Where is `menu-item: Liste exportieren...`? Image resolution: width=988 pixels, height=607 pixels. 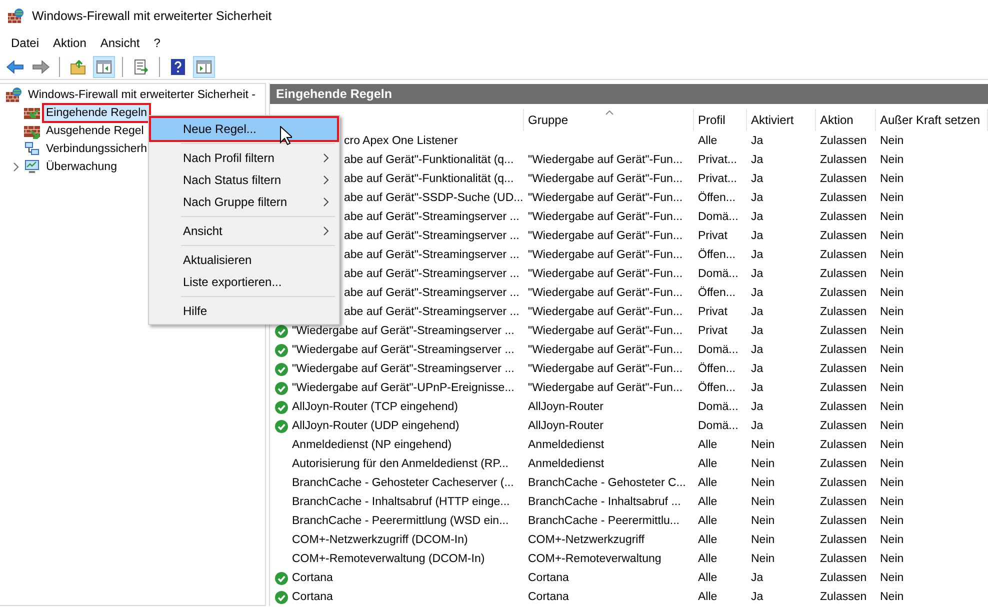 menu-item: Liste exportieren... is located at coordinates (244, 282).